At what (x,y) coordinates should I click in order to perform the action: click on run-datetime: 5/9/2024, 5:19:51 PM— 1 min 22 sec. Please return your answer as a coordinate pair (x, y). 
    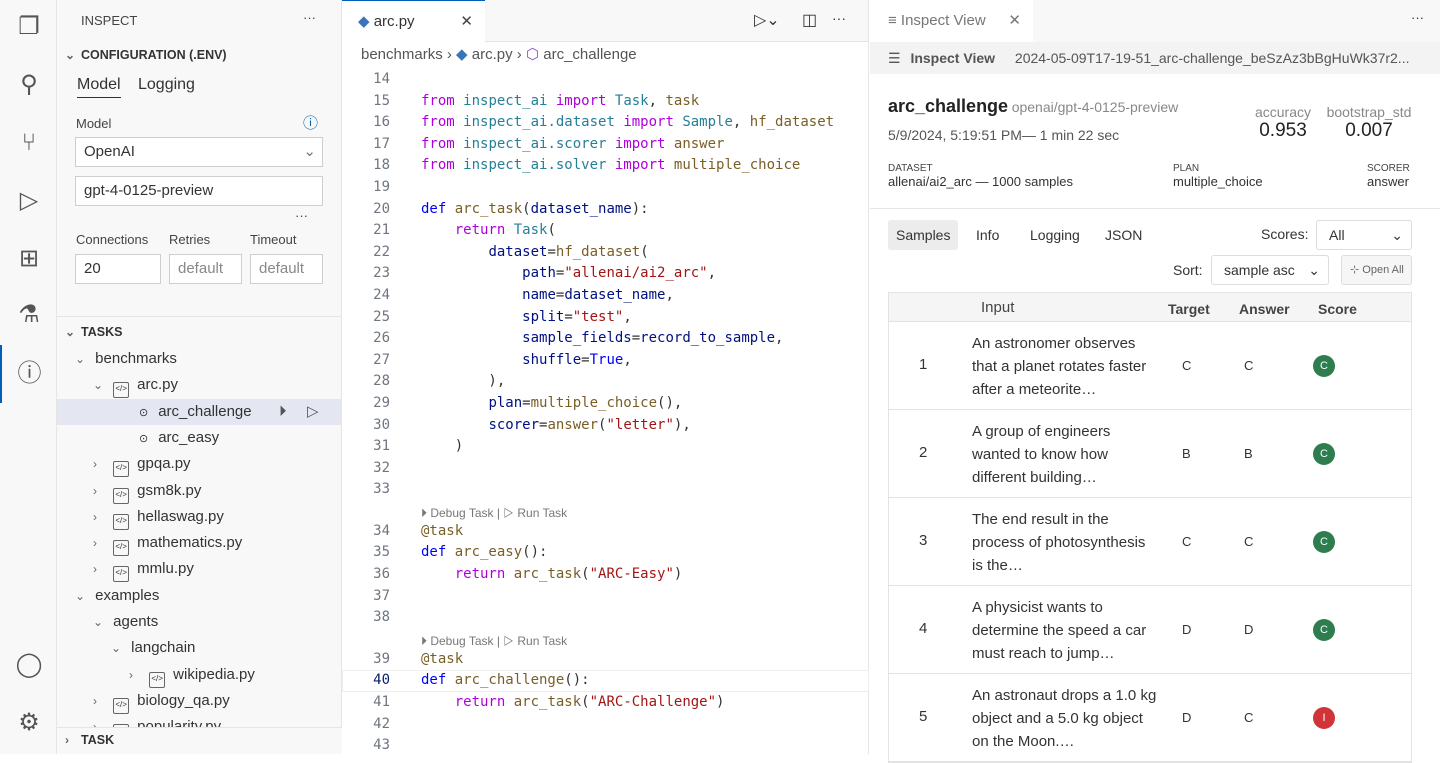
    Looking at the image, I should click on (1004, 135).